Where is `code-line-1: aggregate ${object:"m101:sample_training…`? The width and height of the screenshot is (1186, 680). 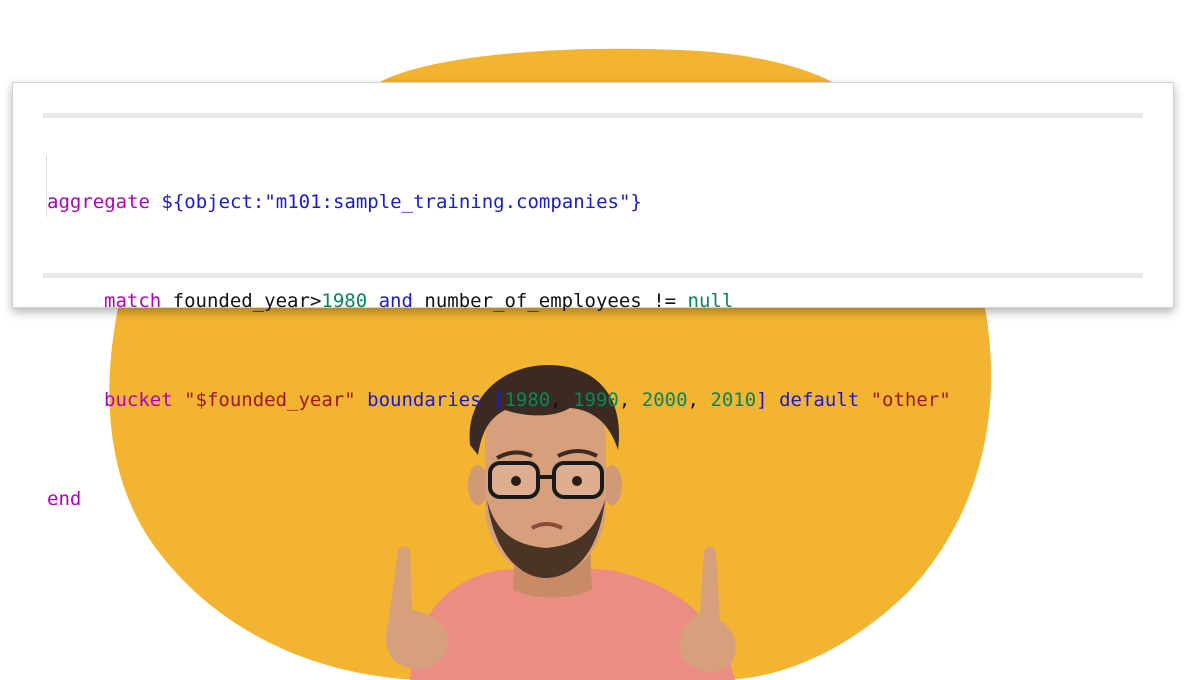 code-line-1: aggregate ${object:"m101:sample_training… is located at coordinates (499, 202).